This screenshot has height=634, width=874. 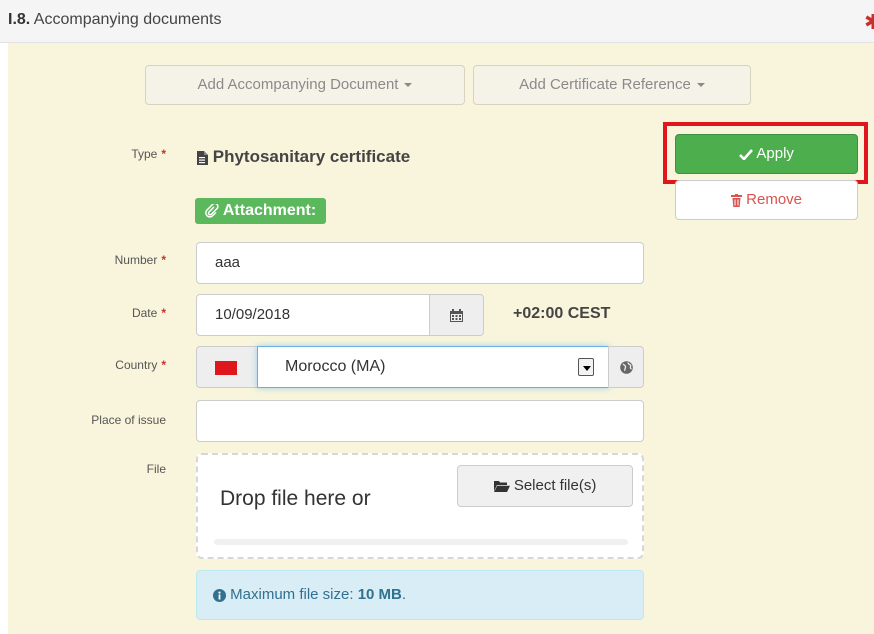 I want to click on apply-label: Apply, so click(x=775, y=153).